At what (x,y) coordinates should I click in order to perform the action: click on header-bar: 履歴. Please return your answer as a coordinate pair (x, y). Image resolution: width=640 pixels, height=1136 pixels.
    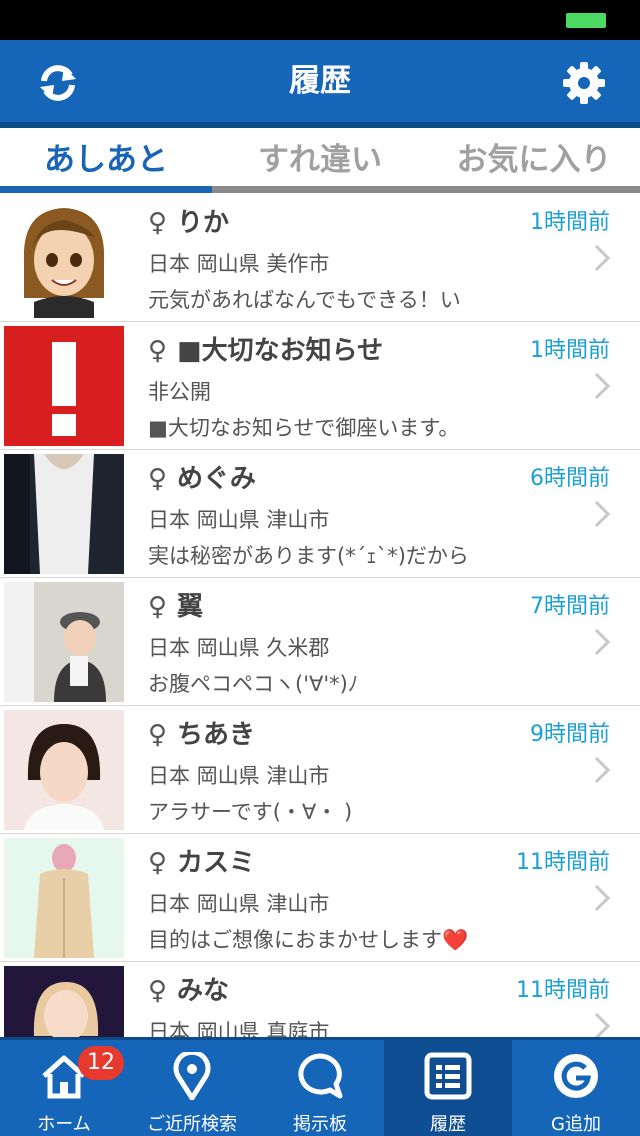
    Looking at the image, I should click on (320, 84).